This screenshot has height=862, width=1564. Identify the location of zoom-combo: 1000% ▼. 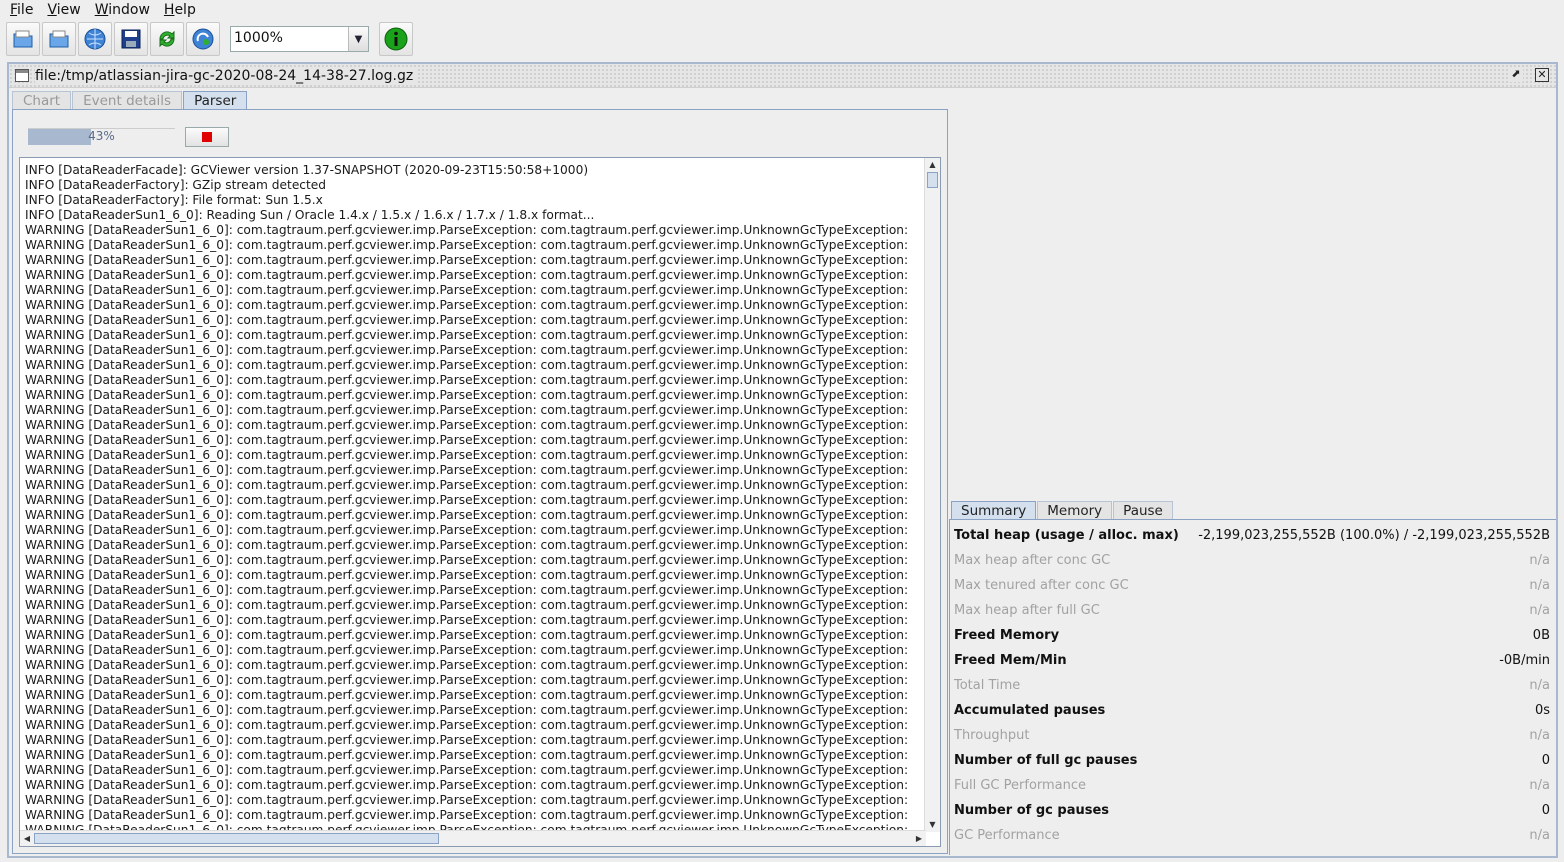
(299, 39).